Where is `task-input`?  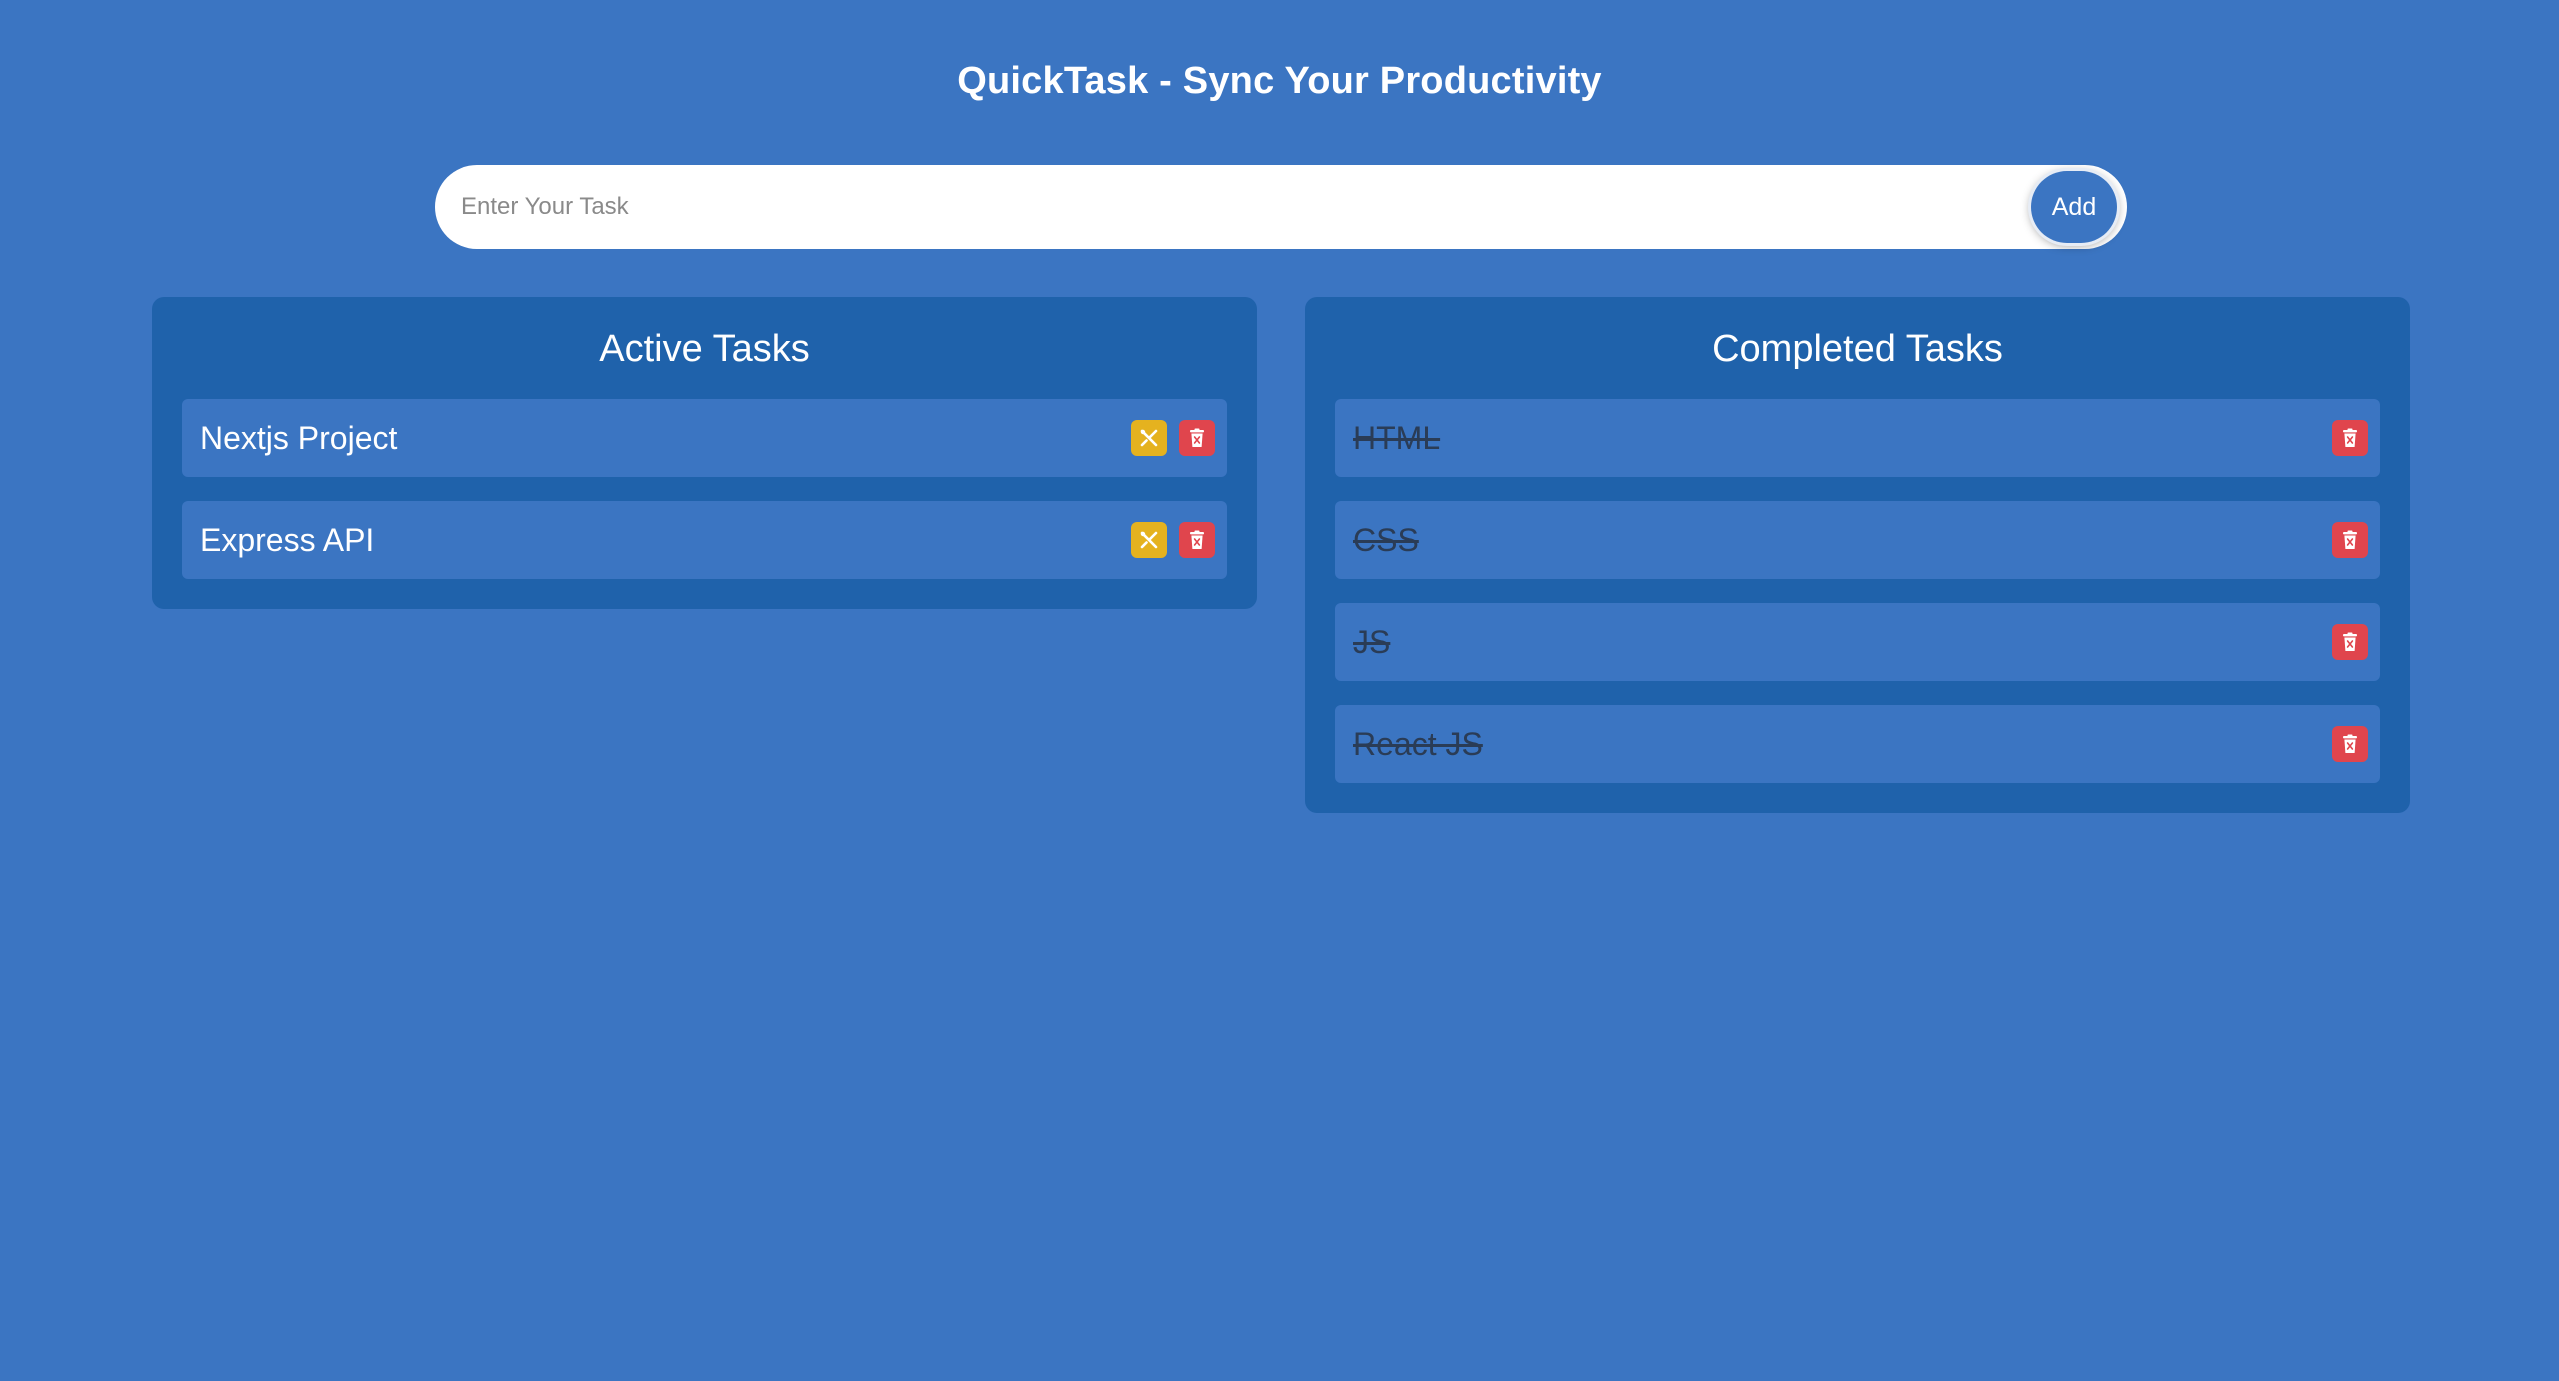 task-input is located at coordinates (1245, 207).